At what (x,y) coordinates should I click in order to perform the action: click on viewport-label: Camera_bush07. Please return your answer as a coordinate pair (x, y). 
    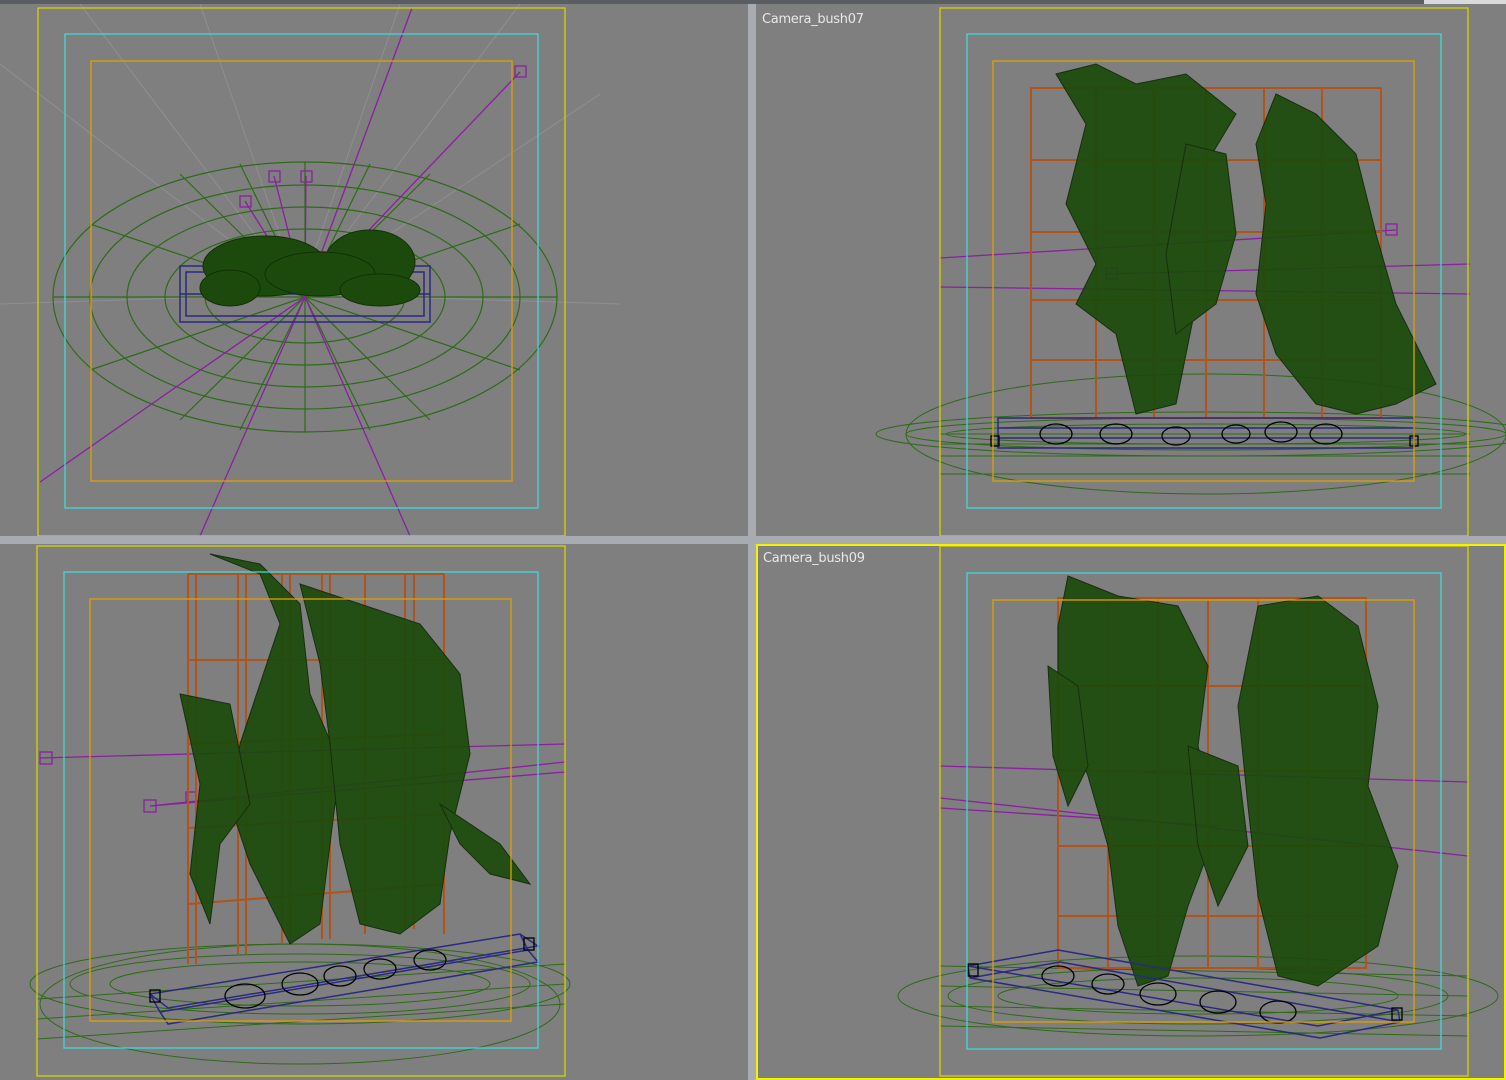
    Looking at the image, I should click on (813, 19).